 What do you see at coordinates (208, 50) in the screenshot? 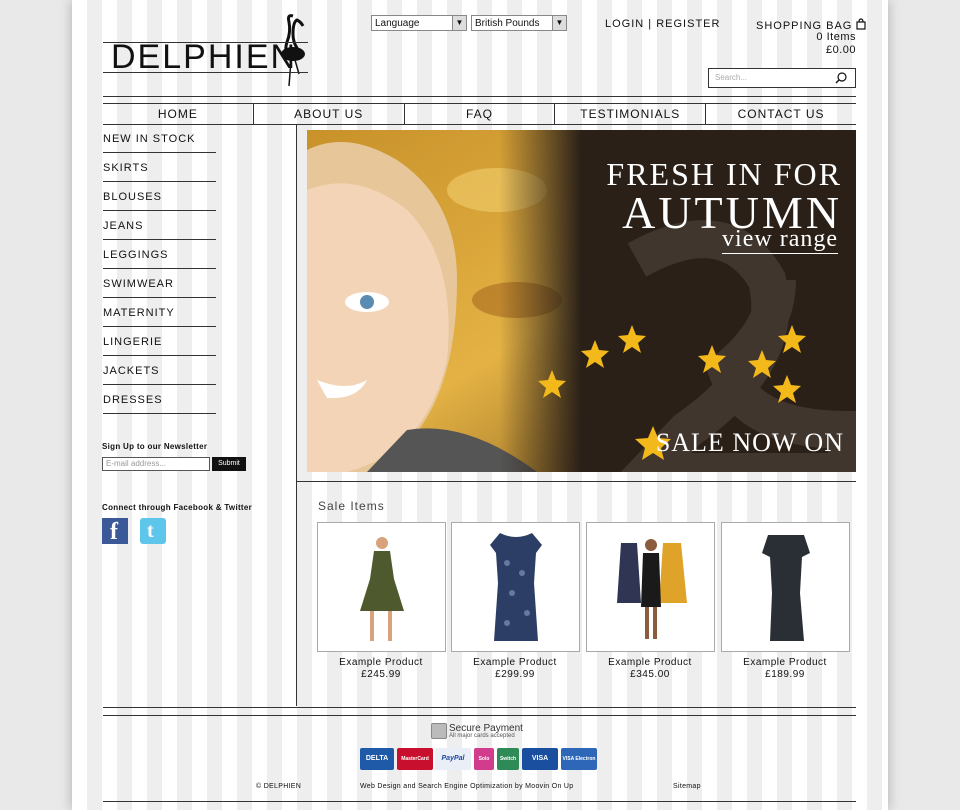
I see `logo: DELPHIEN` at bounding box center [208, 50].